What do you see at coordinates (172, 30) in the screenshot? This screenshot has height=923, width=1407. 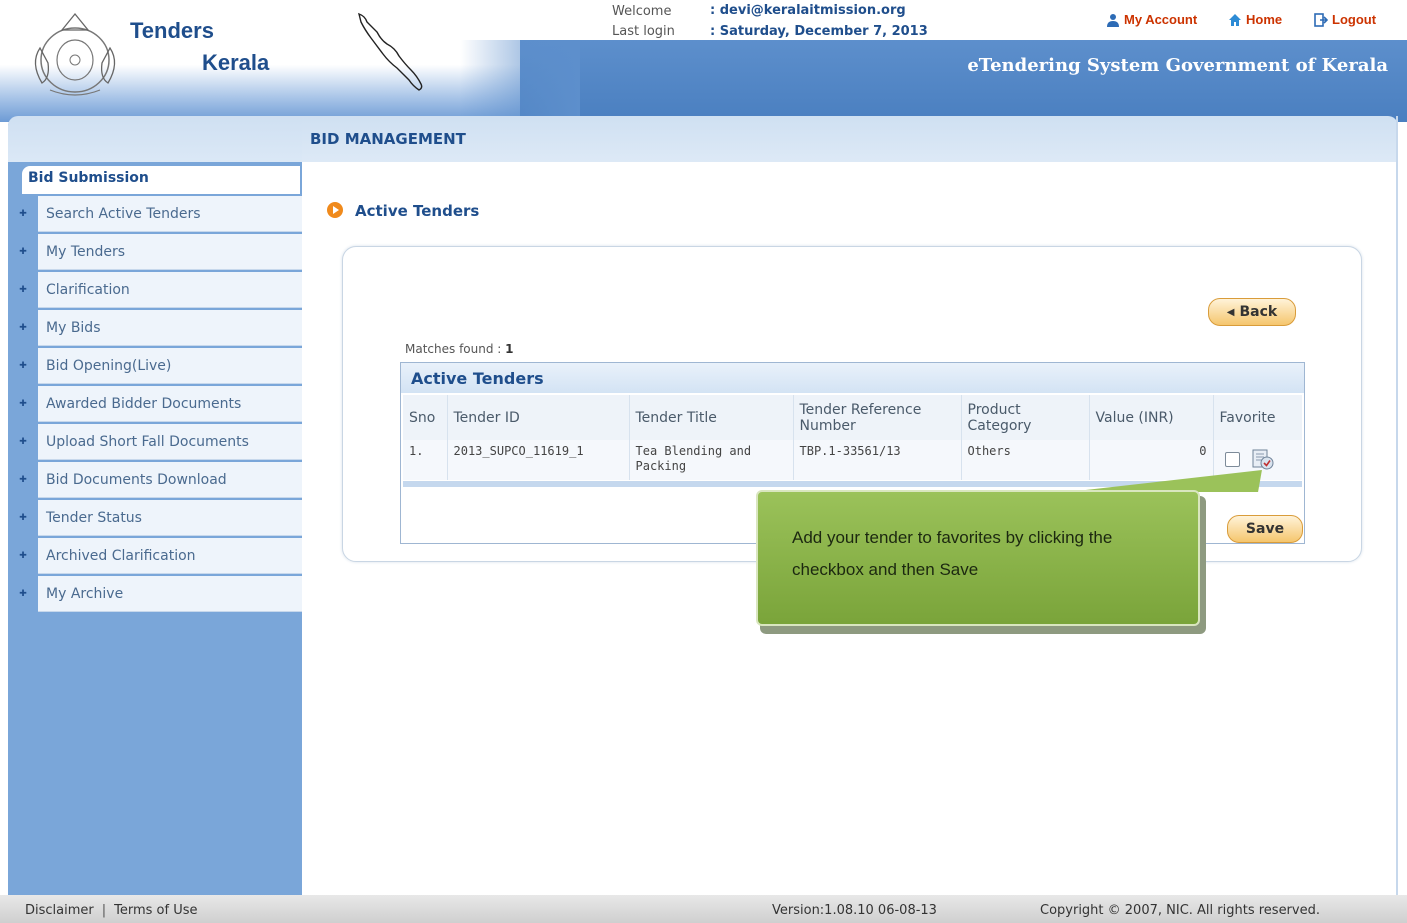 I see `brand-title-tenders: Tenders` at bounding box center [172, 30].